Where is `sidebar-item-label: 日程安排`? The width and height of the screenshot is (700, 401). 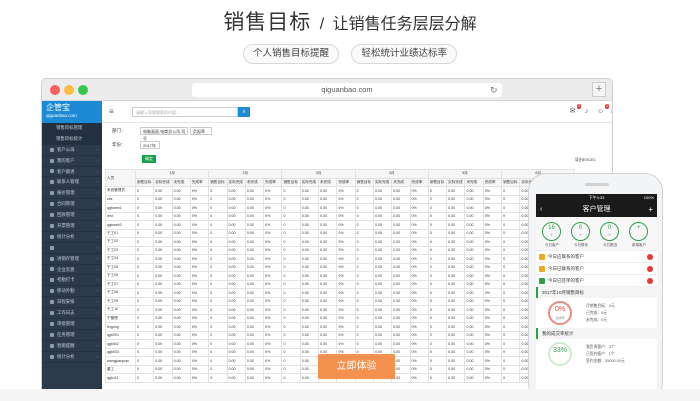
sidebar-item-label: 日程安排 is located at coordinates (66, 302).